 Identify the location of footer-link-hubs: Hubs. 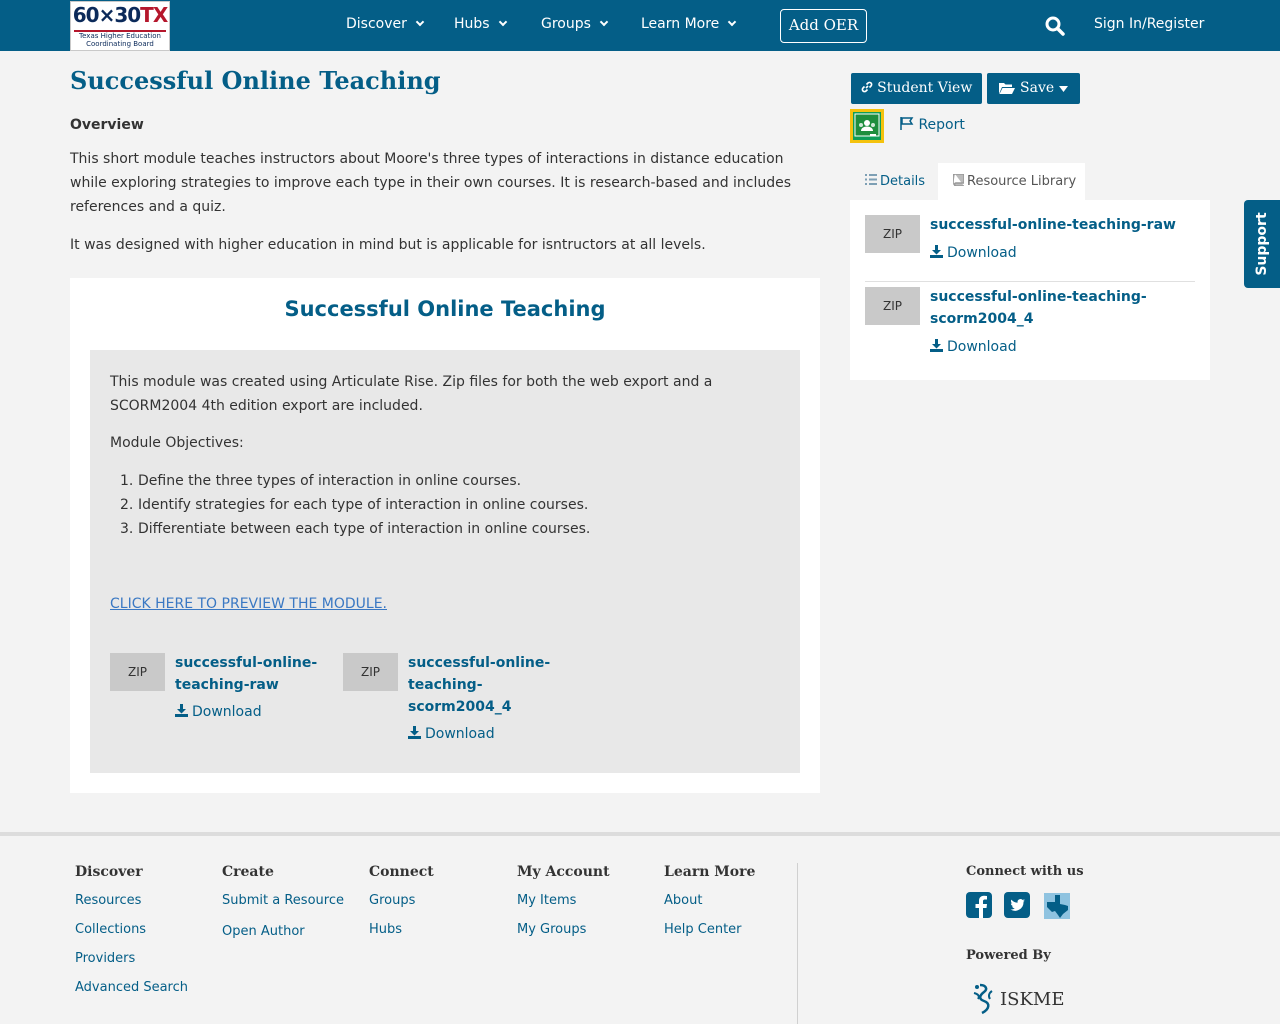
(385, 929).